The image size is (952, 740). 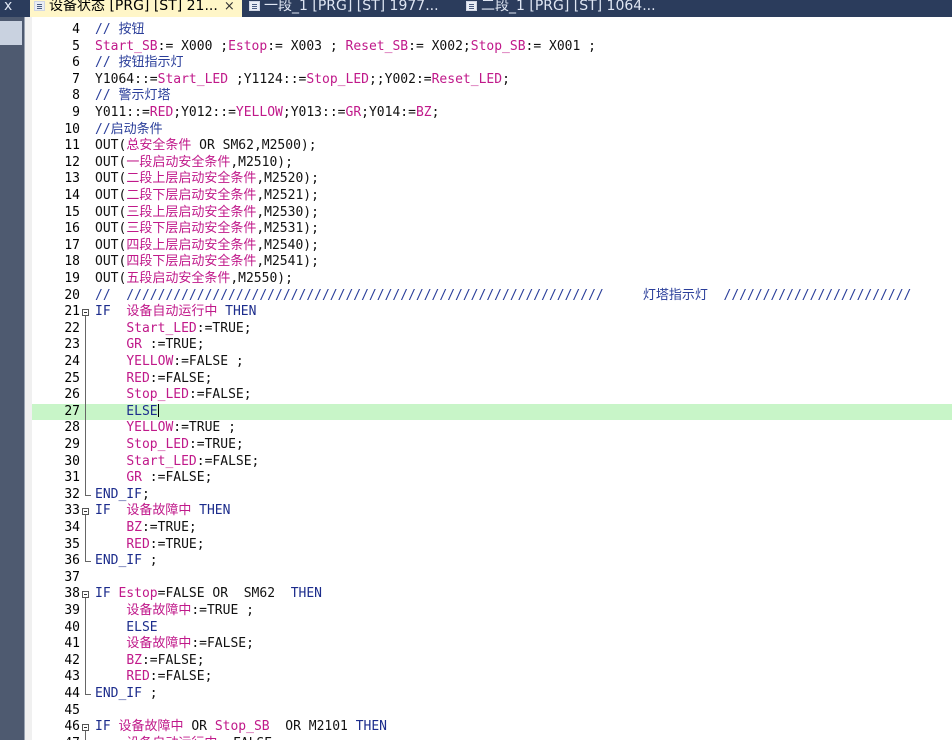 I want to click on code-text: BZ:=TRUE;, so click(x=145, y=528).